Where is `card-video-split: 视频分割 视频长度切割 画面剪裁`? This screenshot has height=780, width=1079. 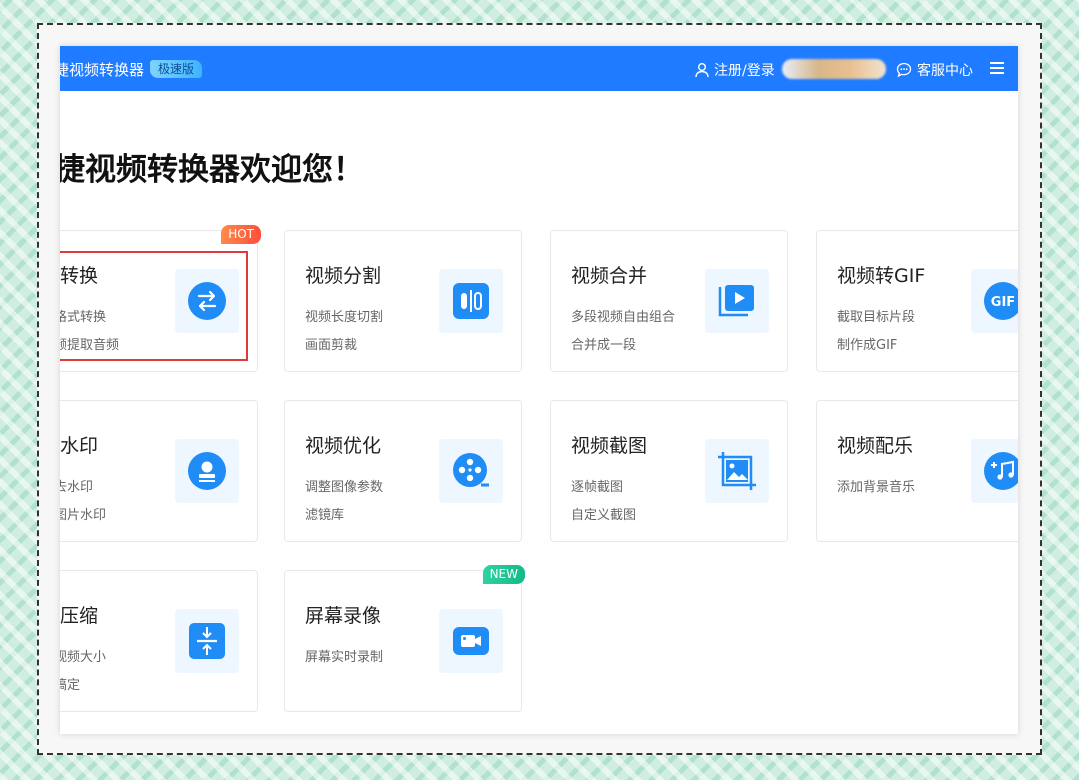
card-video-split: 视频分割 视频长度切割 画面剪裁 is located at coordinates (403, 301).